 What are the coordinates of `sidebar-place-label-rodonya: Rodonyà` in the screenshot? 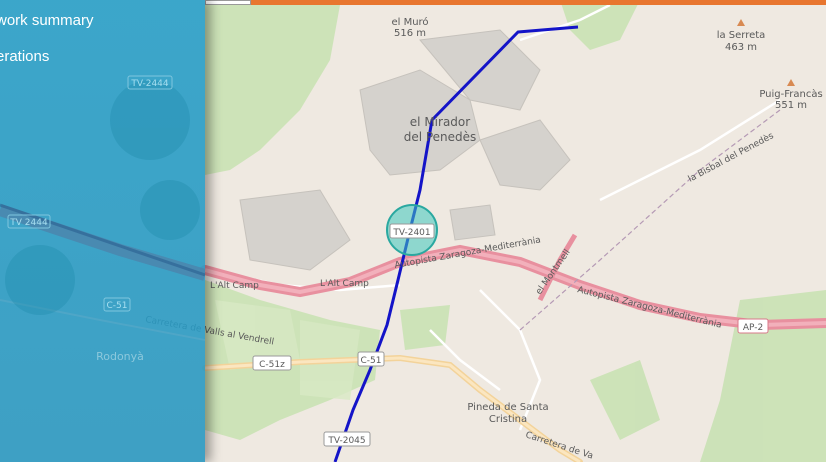 It's located at (120, 356).